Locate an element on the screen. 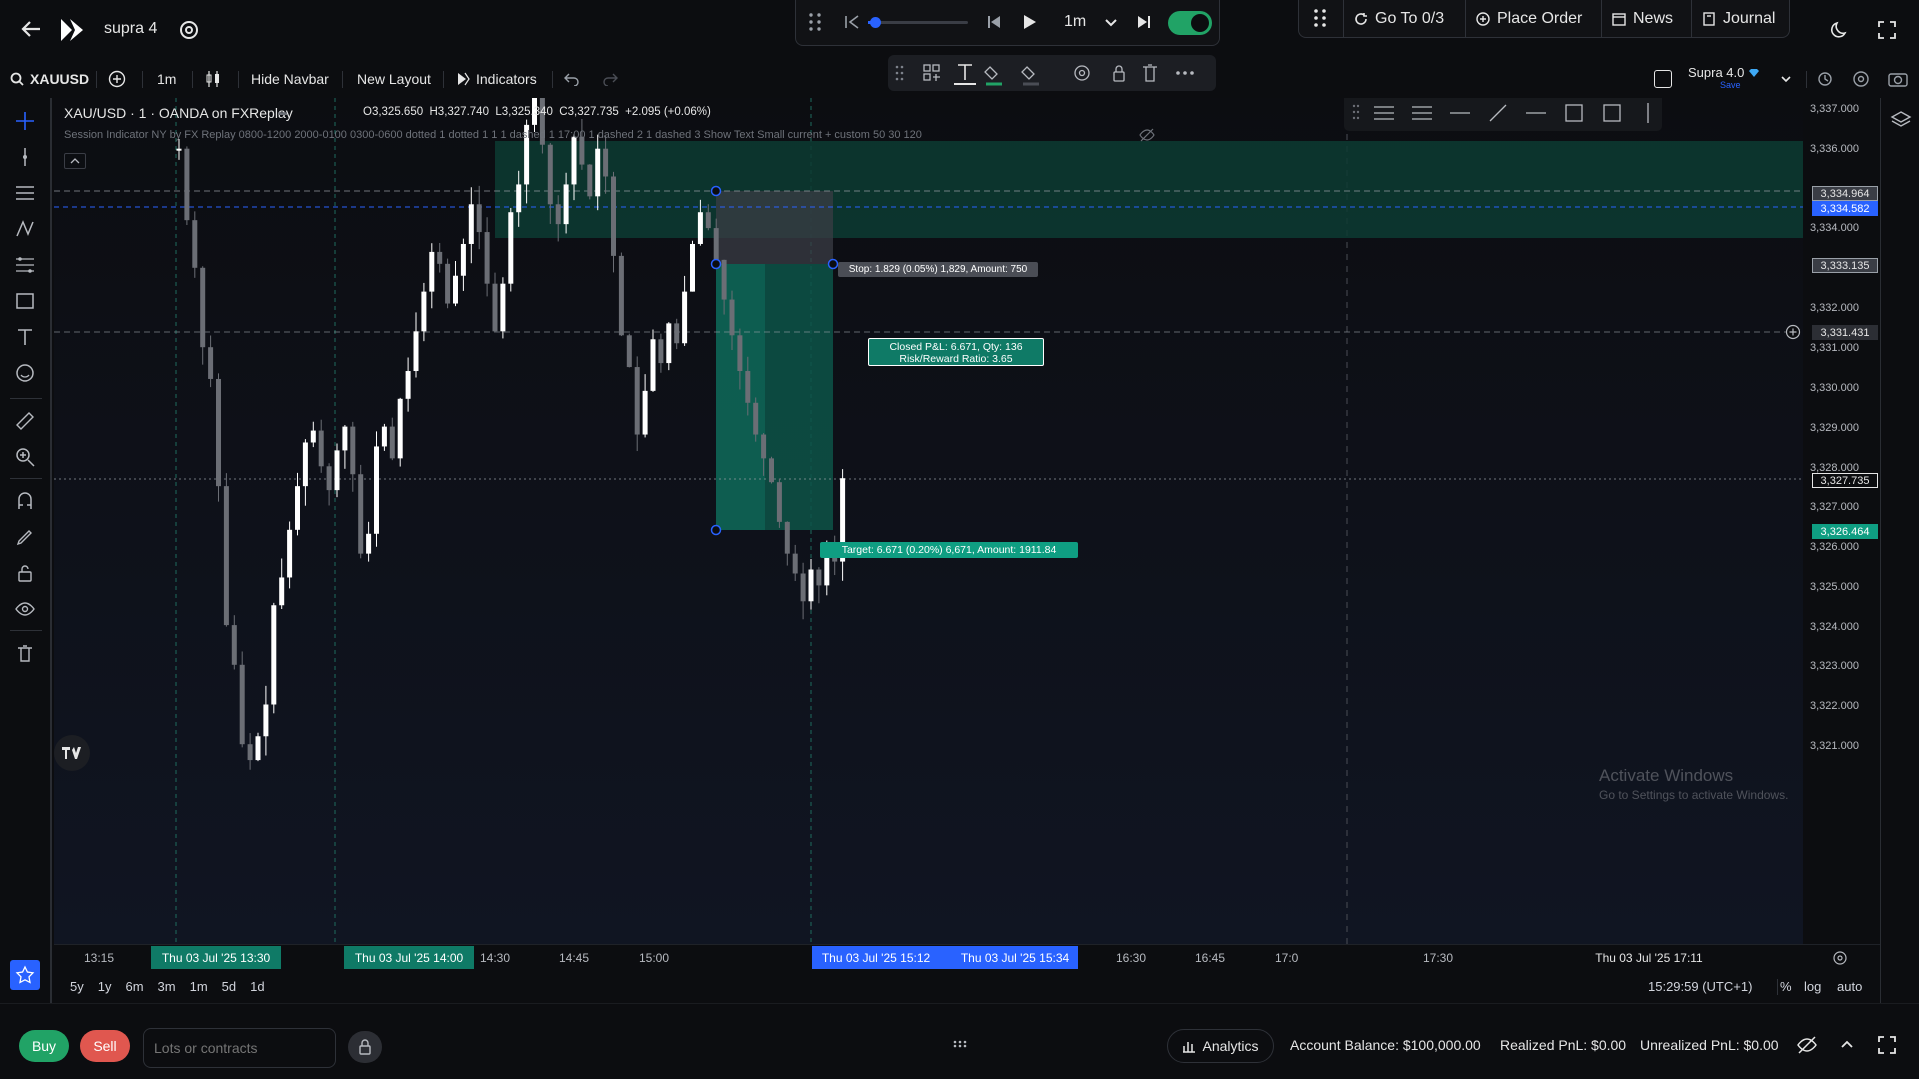  stop-handle is located at coordinates (716, 191).